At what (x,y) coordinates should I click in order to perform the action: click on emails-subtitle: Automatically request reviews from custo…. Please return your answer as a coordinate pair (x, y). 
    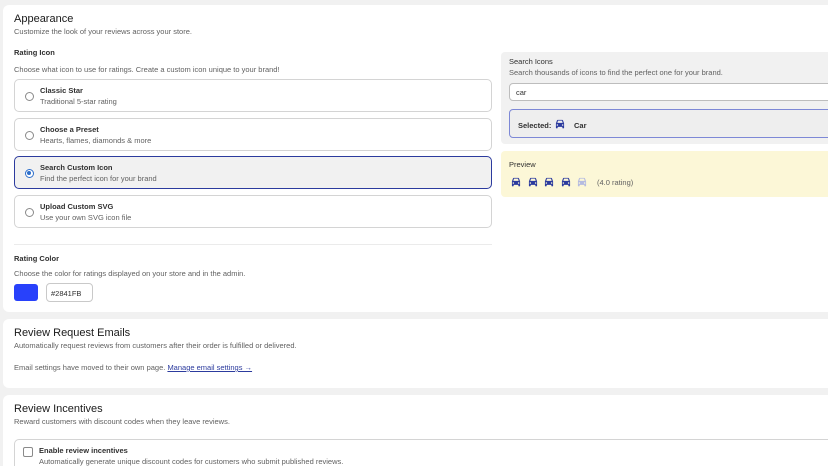
    Looking at the image, I should click on (155, 345).